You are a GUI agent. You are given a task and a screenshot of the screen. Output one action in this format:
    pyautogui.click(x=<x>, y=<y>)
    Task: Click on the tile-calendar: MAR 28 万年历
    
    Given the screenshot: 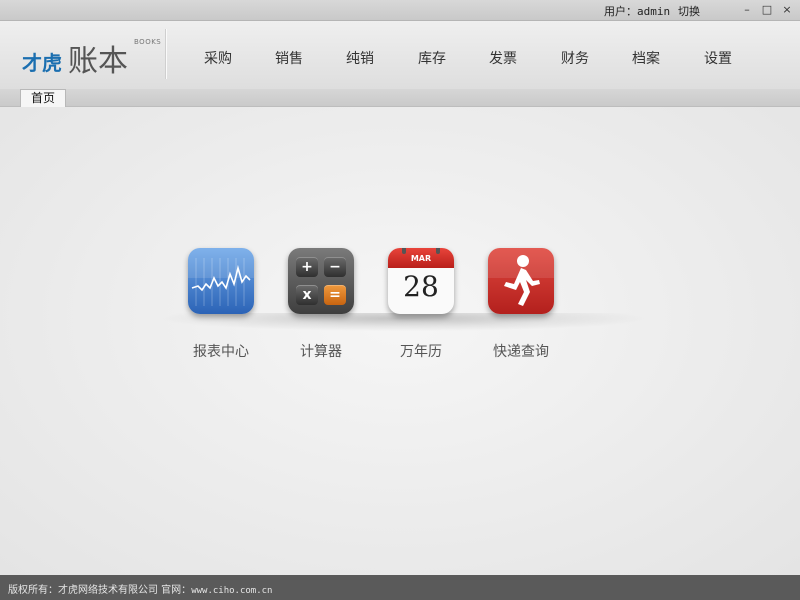 What is the action you would take?
    pyautogui.click(x=421, y=304)
    